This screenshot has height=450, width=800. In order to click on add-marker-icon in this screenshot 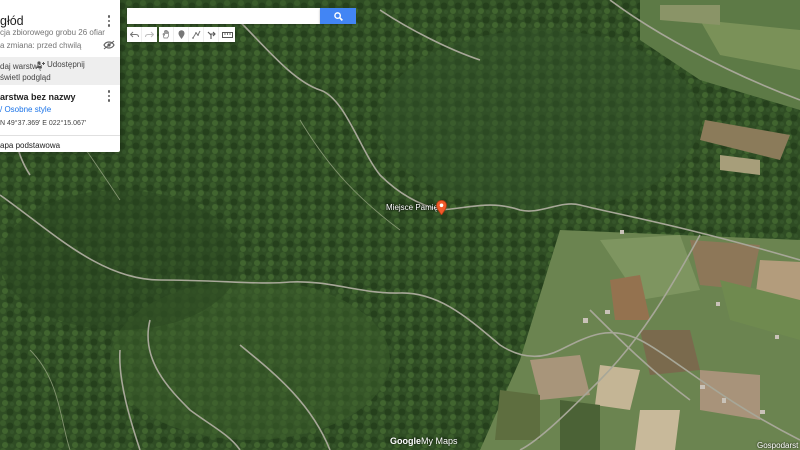, I will do `click(181, 34)`.